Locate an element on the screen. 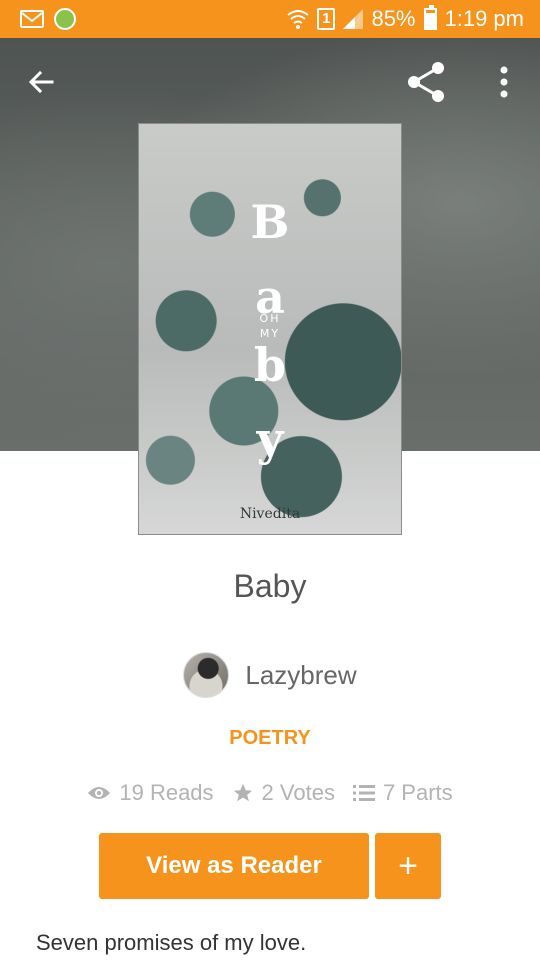  more-vertical-icon is located at coordinates (504, 82).